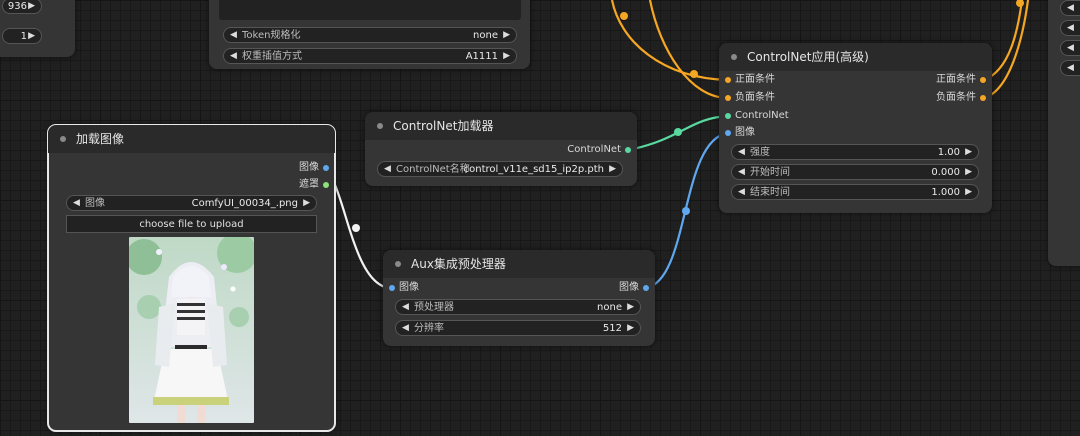 This screenshot has height=436, width=1080. What do you see at coordinates (191, 139) in the screenshot?
I see `node-title: 加载图像` at bounding box center [191, 139].